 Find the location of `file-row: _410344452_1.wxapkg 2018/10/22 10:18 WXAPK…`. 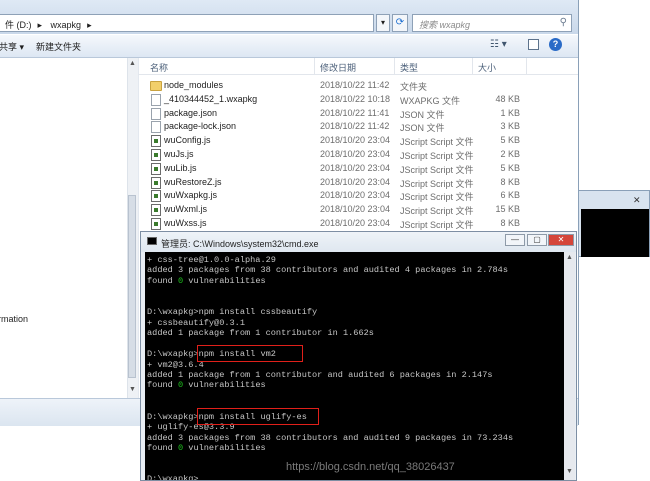

file-row: _410344452_1.wxapkg 2018/10/22 10:18 WXAPK… is located at coordinates (353, 100).